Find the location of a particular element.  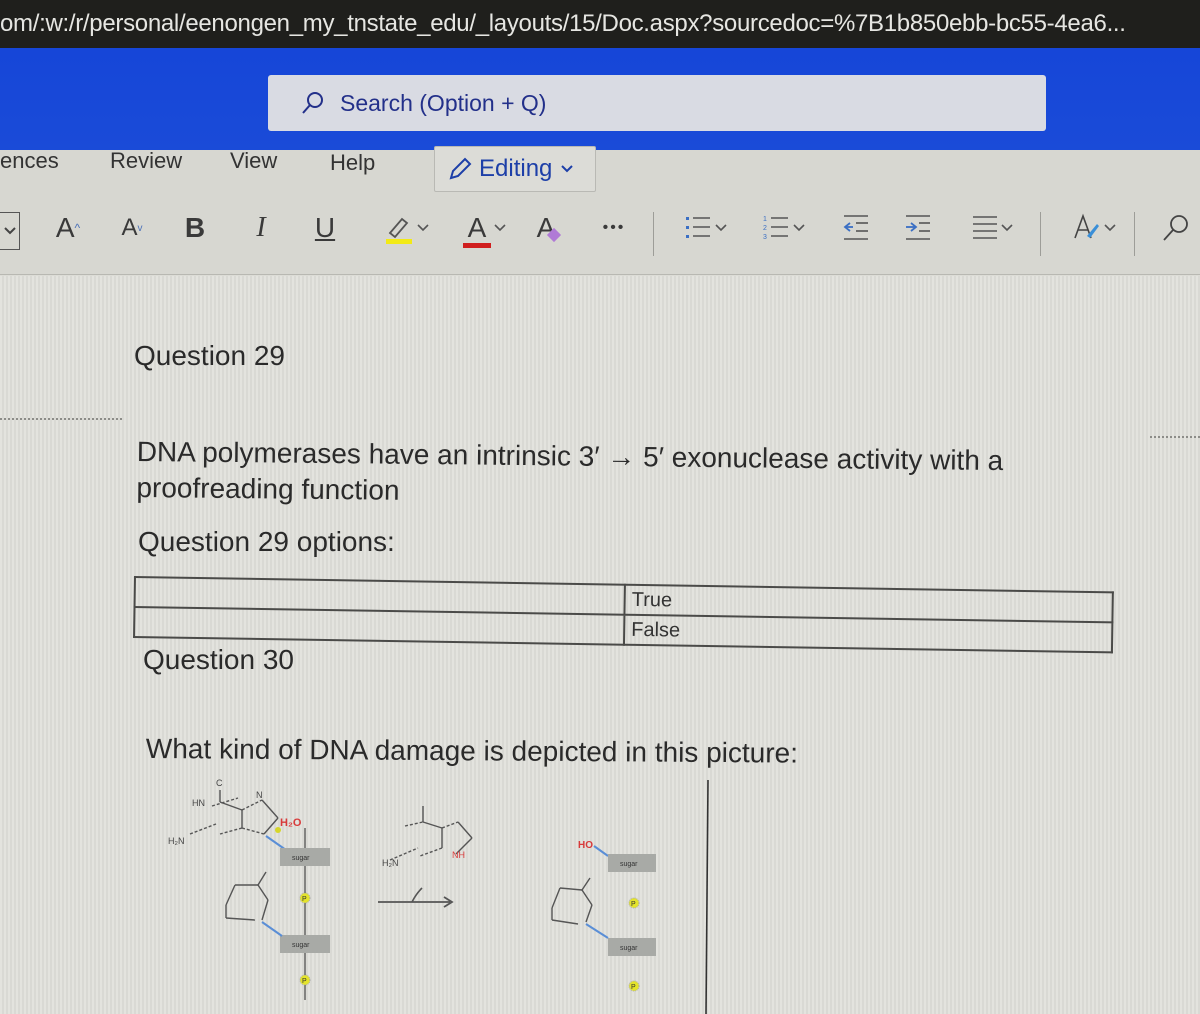

search-icon is located at coordinates (312, 103).